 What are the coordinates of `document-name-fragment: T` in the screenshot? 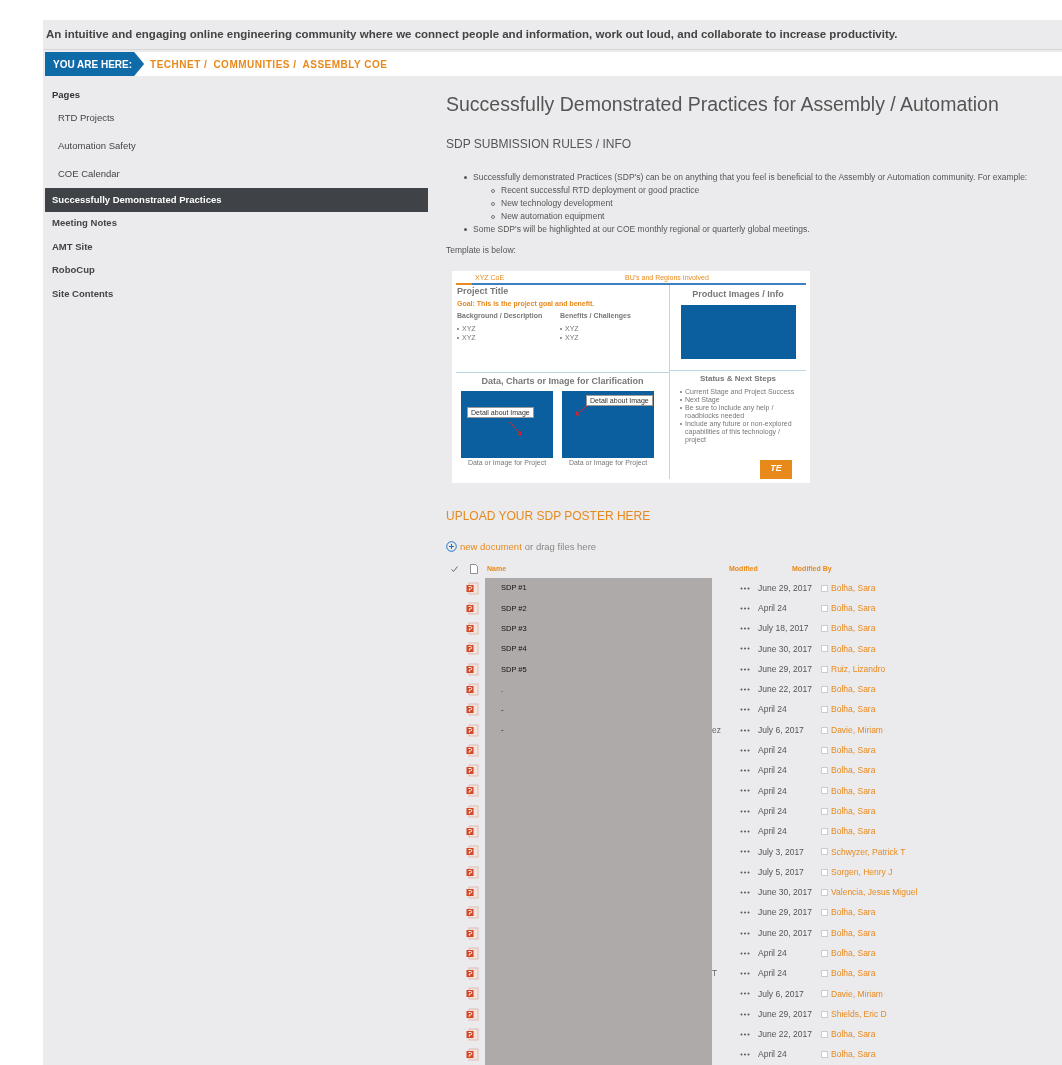 It's located at (715, 974).